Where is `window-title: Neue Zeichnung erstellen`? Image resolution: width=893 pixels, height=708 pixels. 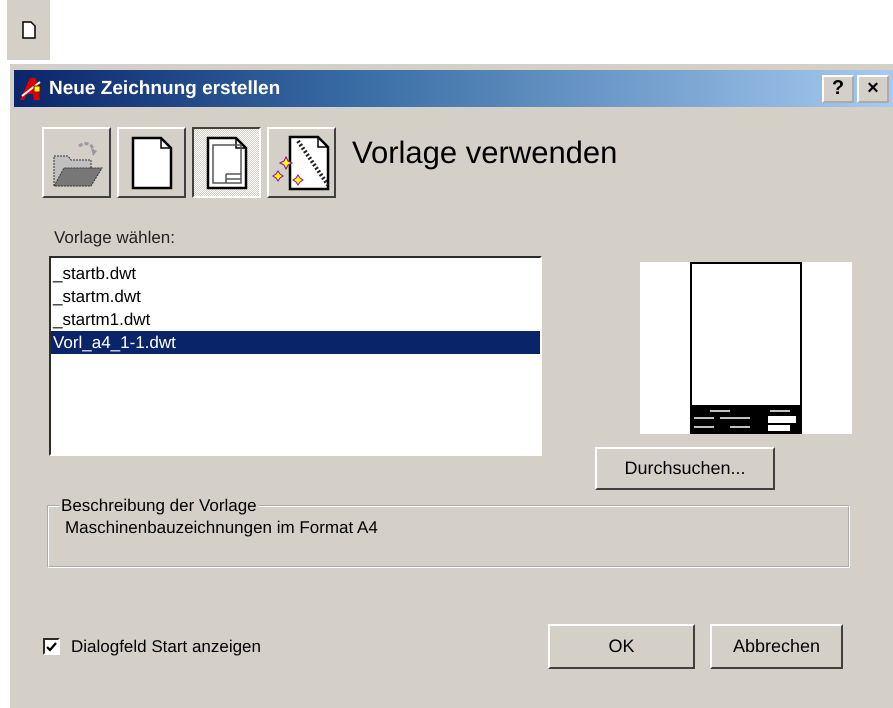 window-title: Neue Zeichnung erstellen is located at coordinates (165, 89).